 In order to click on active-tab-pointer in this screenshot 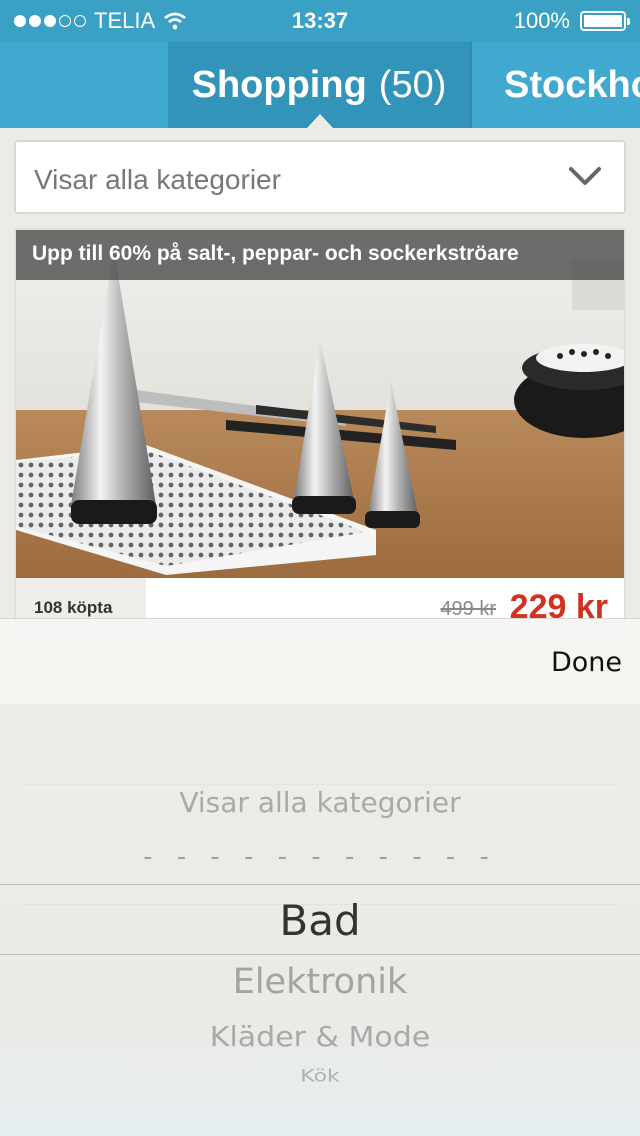, I will do `click(320, 121)`.